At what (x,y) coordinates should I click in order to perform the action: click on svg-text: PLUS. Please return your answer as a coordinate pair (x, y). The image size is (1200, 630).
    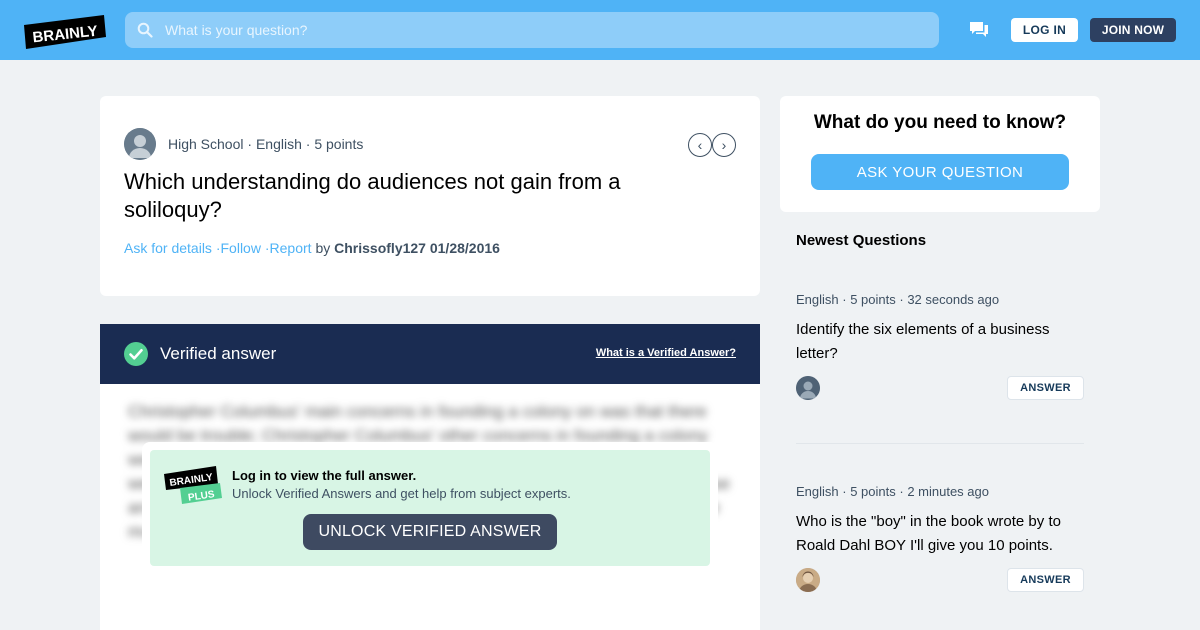
    Looking at the image, I should click on (201, 496).